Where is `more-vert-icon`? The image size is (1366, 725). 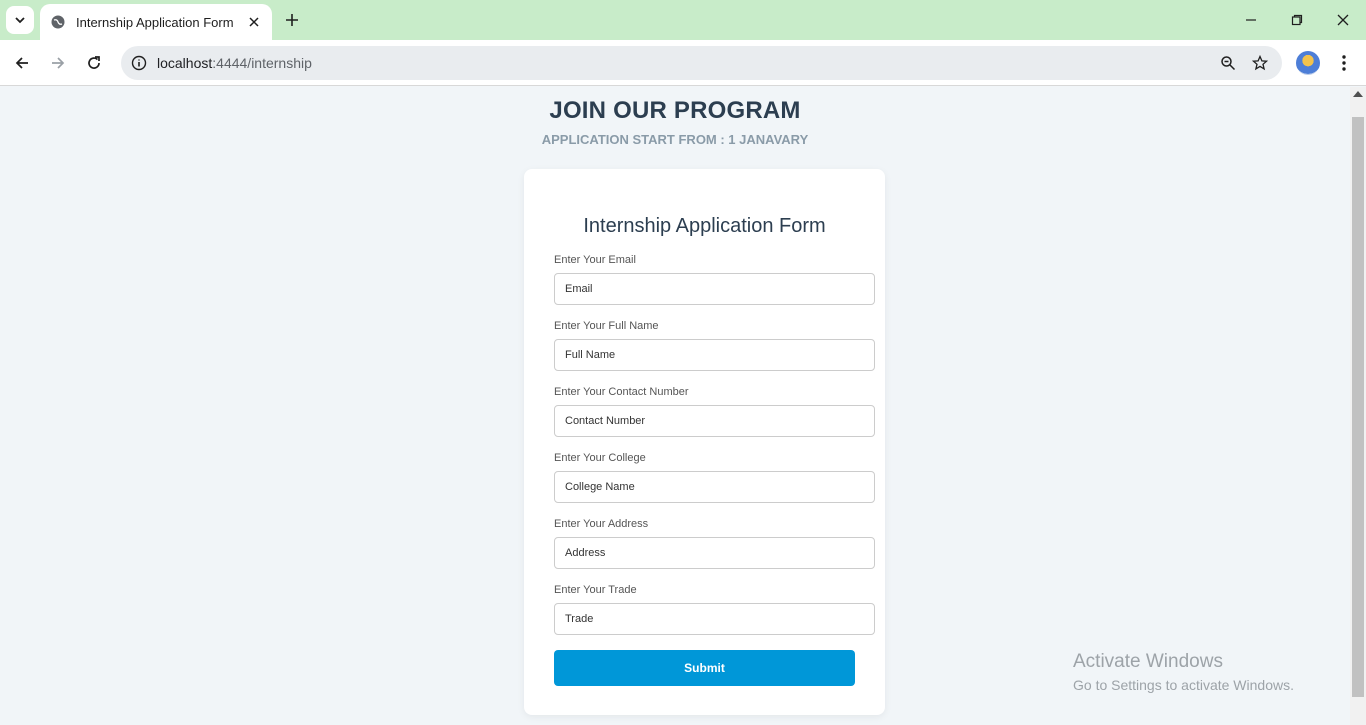 more-vert-icon is located at coordinates (1344, 63).